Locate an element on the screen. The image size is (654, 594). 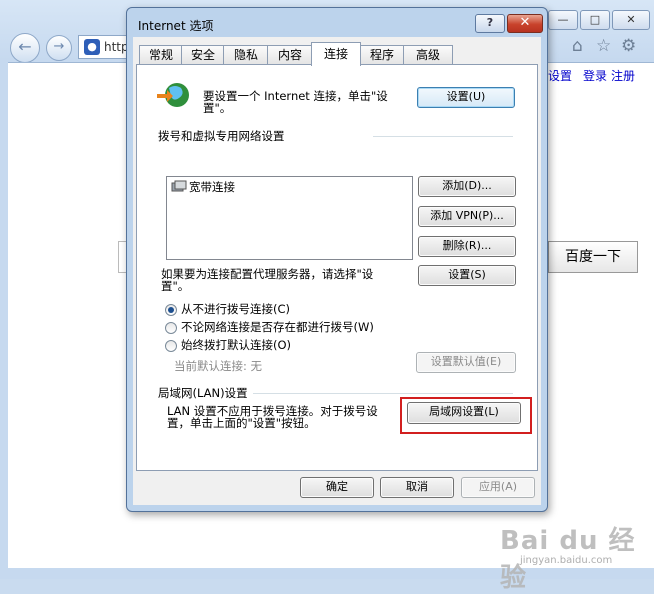
tab-advanced: 高级 is located at coordinates (428, 55).